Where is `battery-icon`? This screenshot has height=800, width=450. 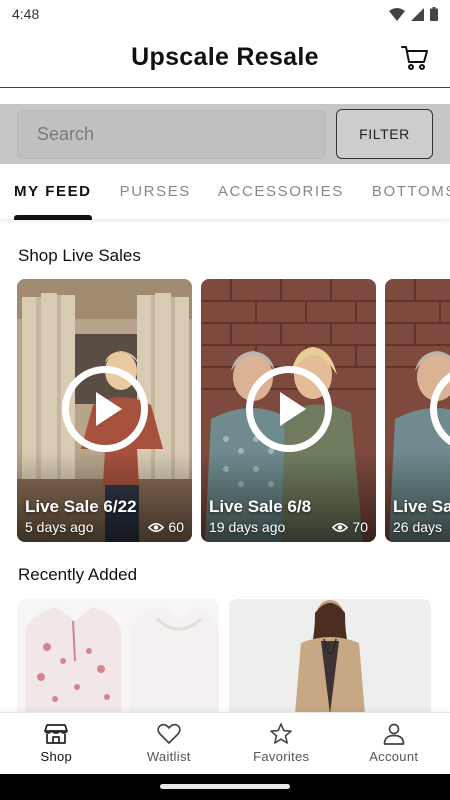
battery-icon is located at coordinates (434, 14).